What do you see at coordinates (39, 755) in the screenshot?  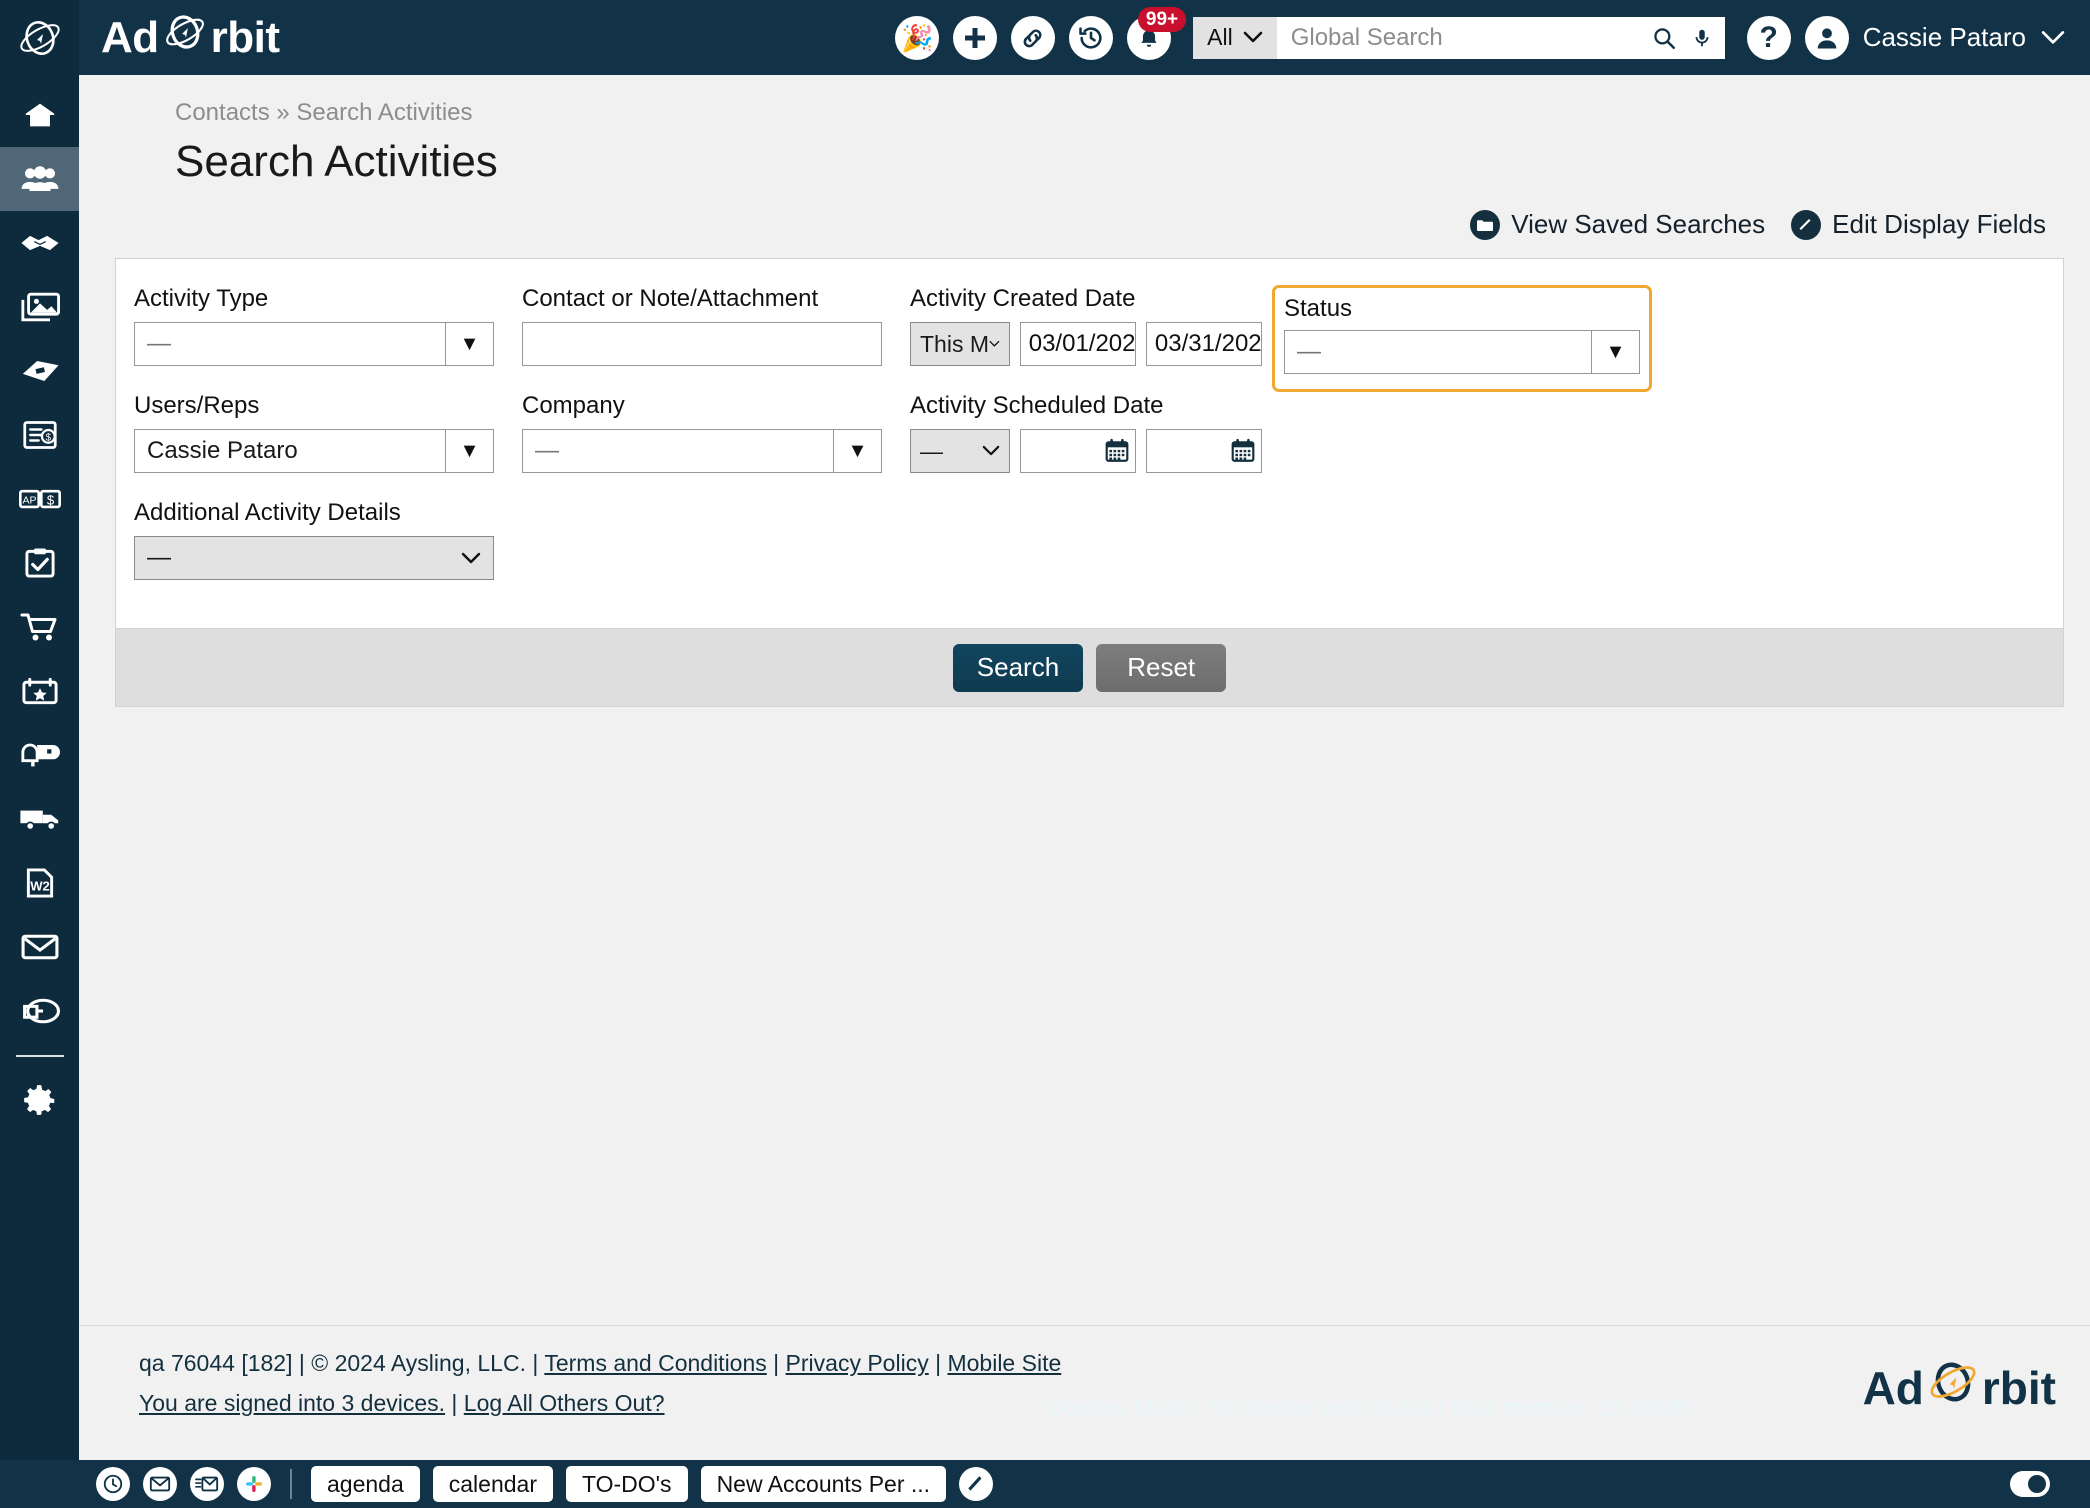 I see `sidebar-item-mailbox` at bounding box center [39, 755].